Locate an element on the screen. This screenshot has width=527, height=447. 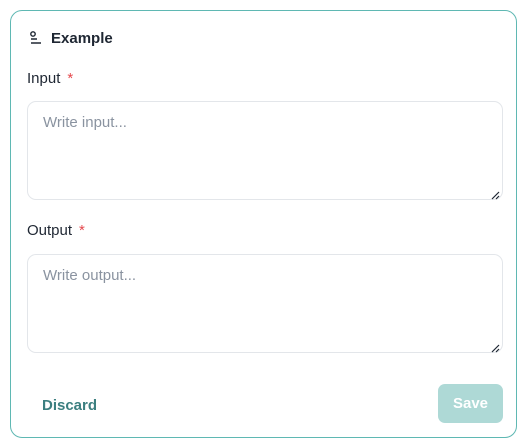
output-required-mark: * is located at coordinates (82, 230).